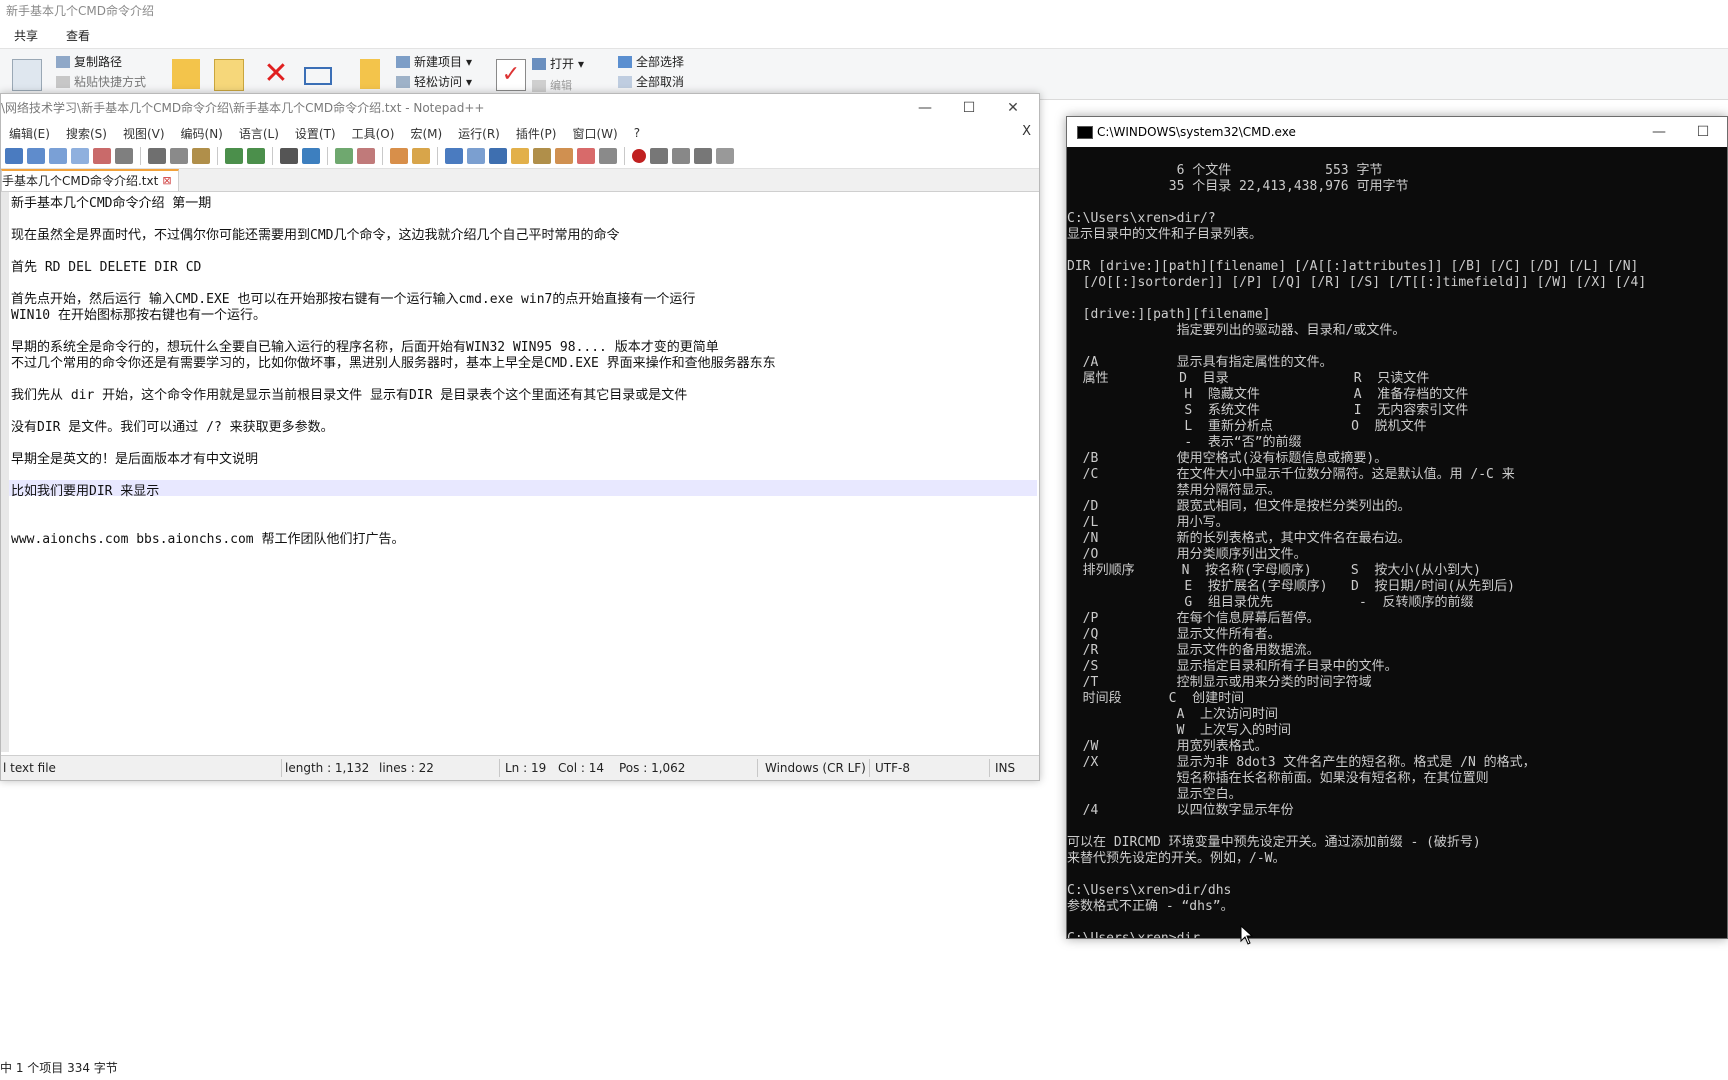  Describe the element at coordinates (1026, 131) in the screenshot. I see `close-document-button: X` at that location.